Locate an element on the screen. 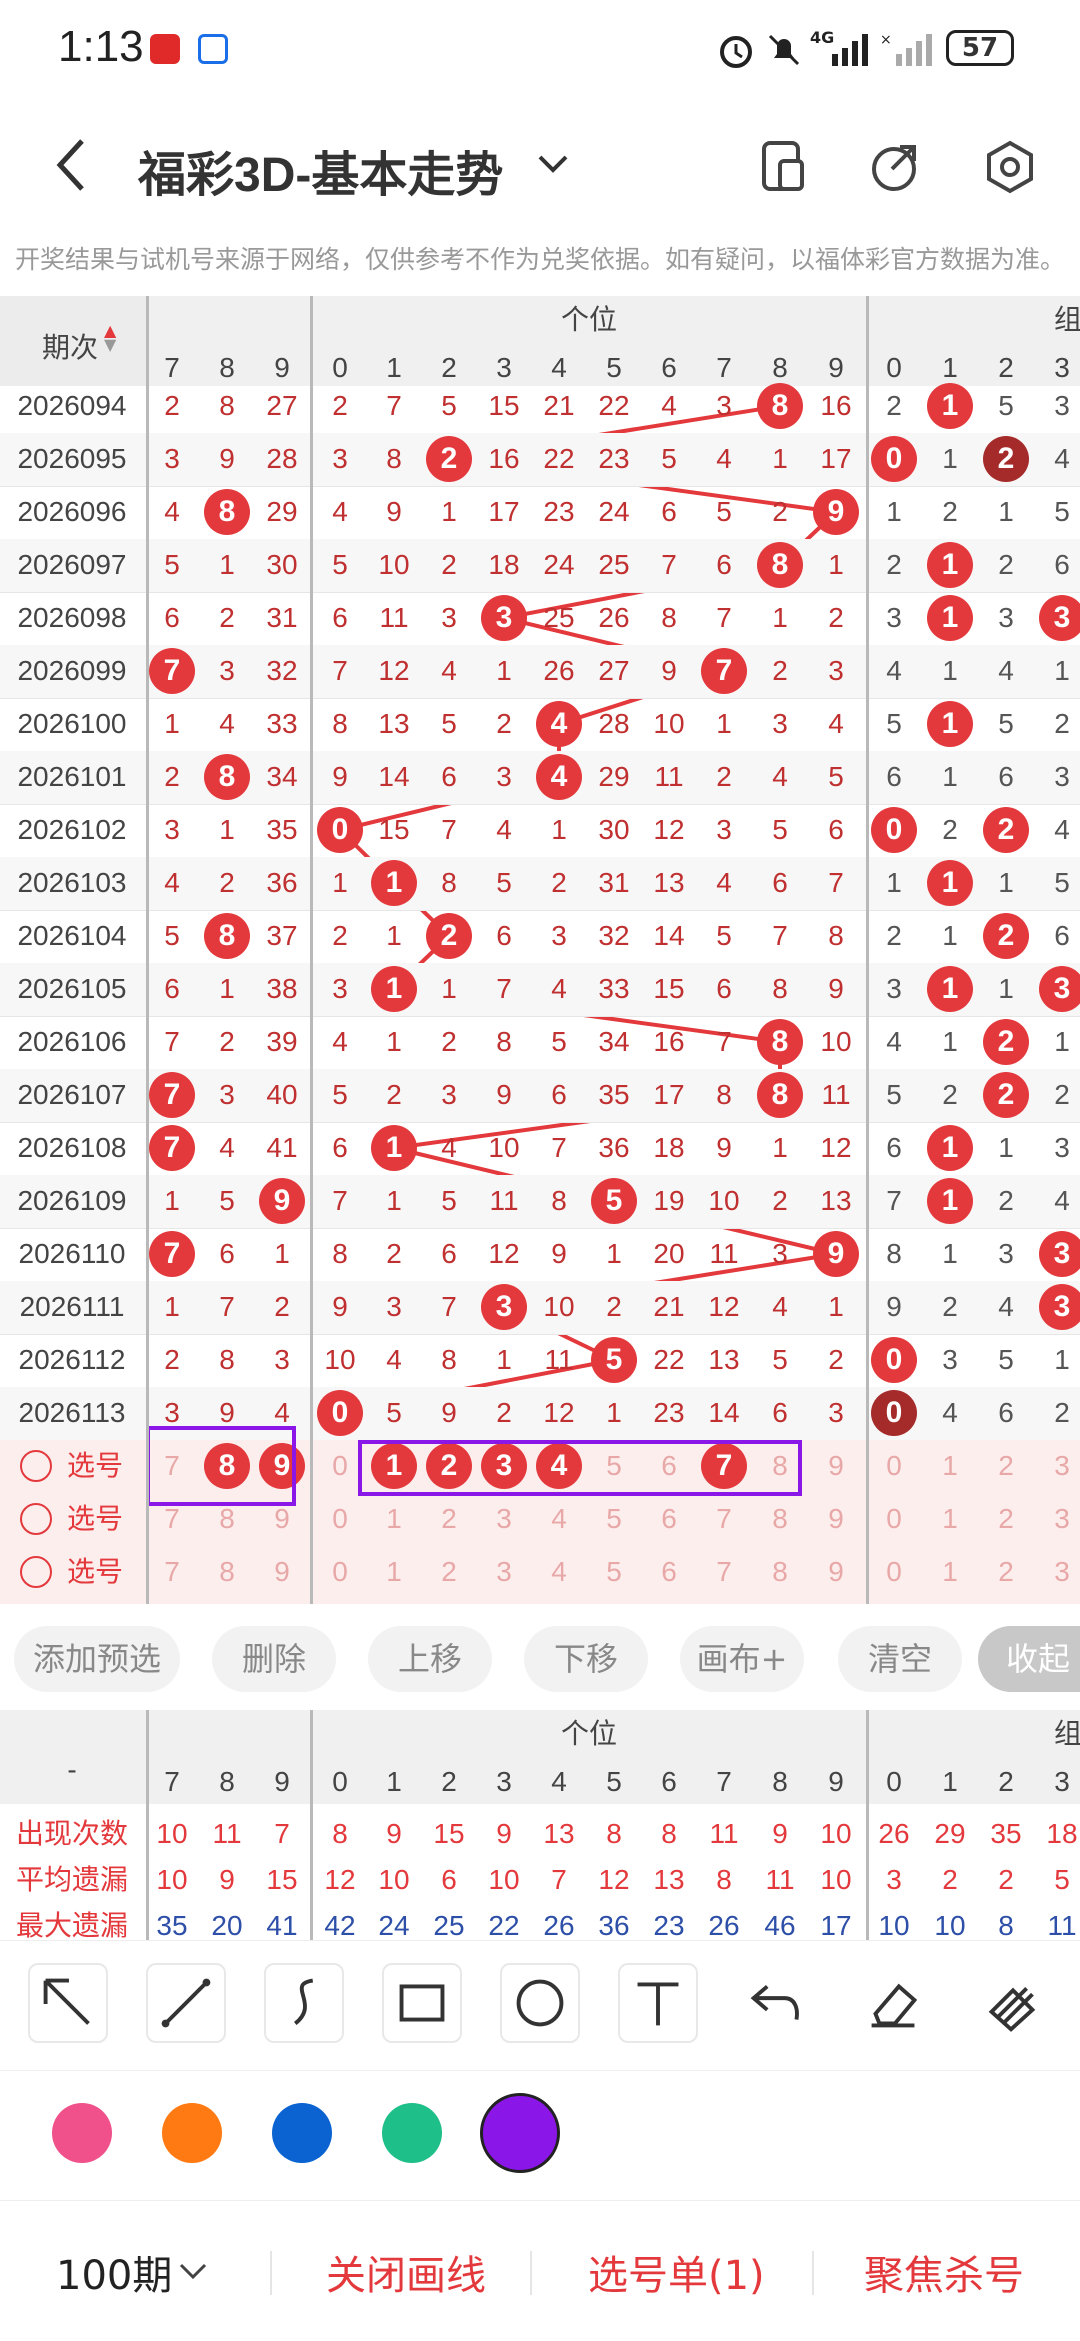 The height and width of the screenshot is (2341, 1080). stats-value: 18 is located at coordinates (1062, 1833).